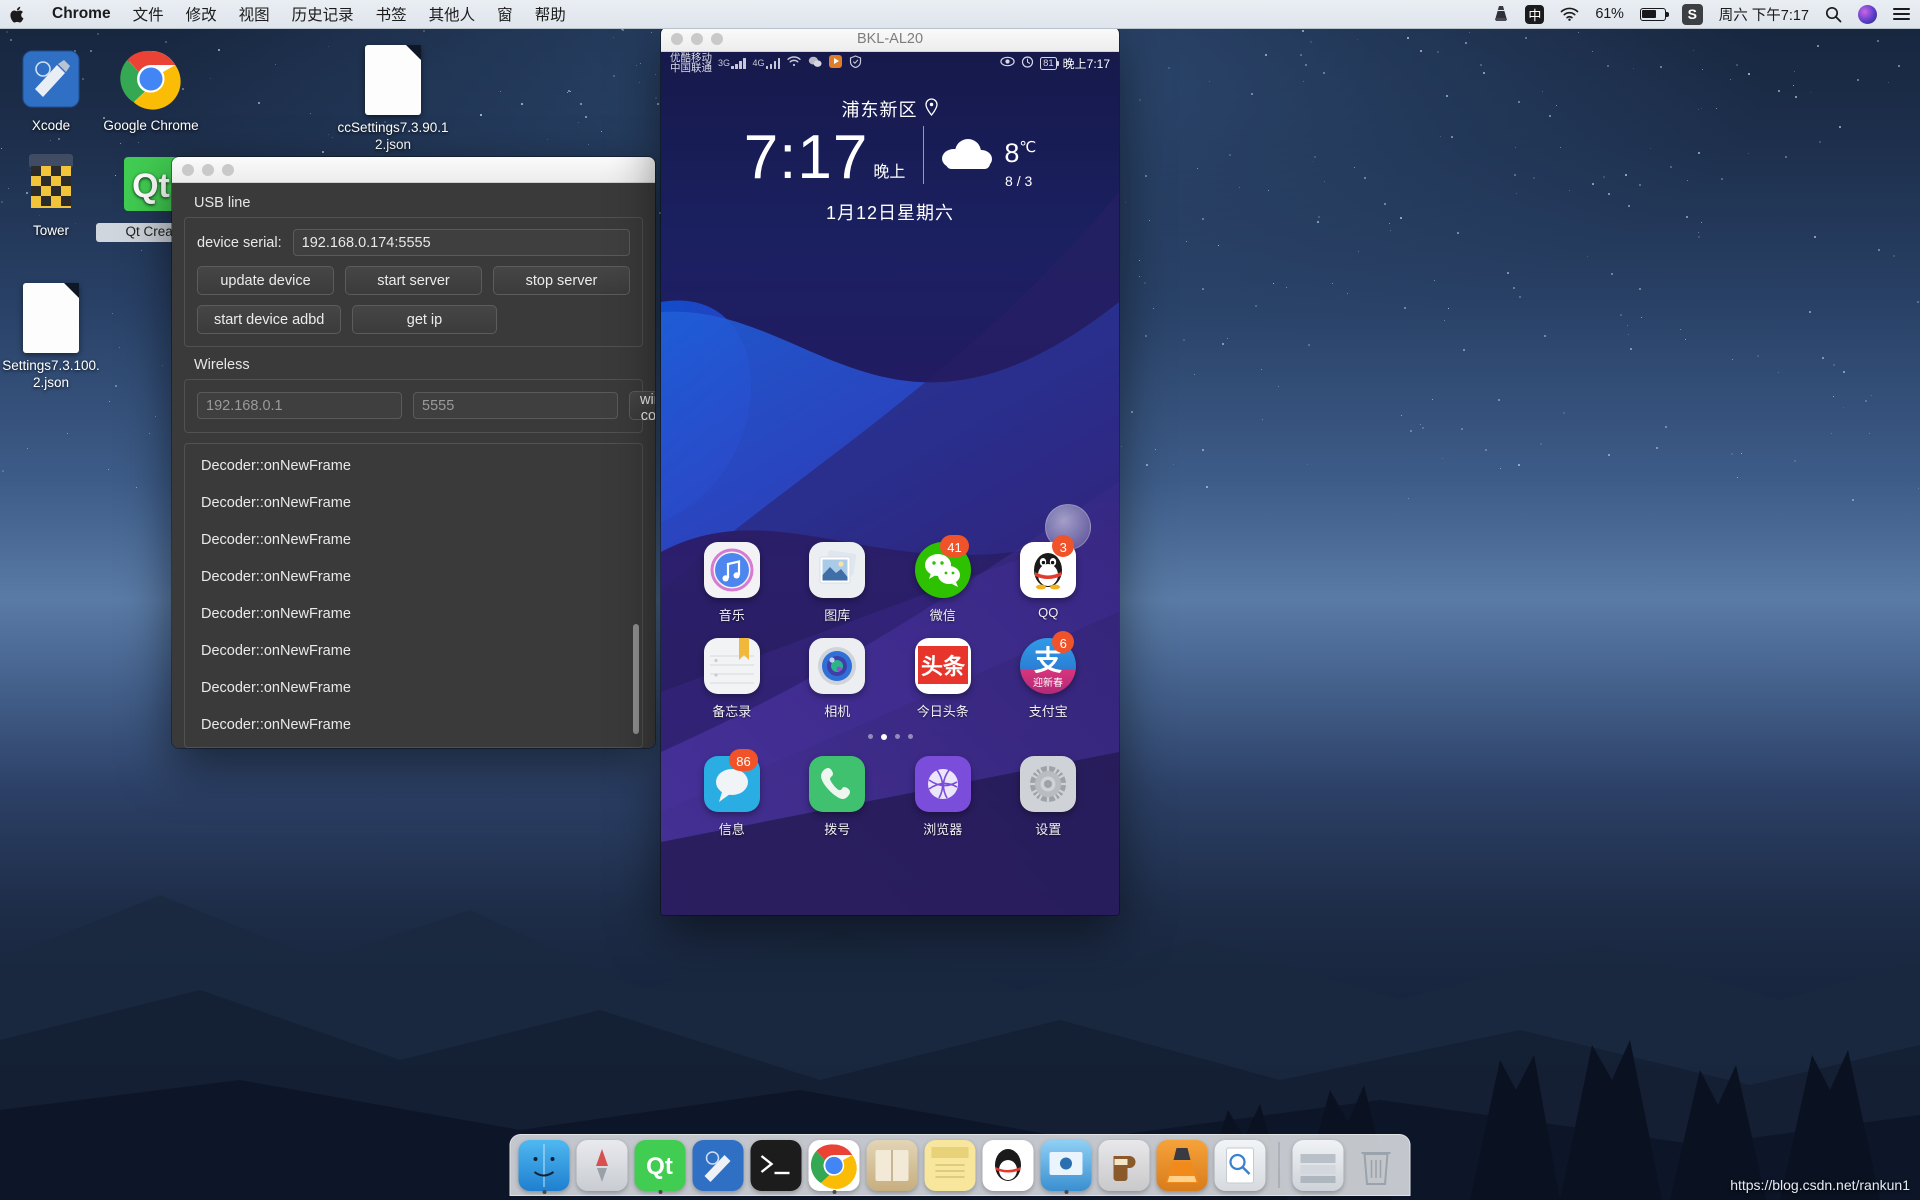 Image resolution: width=1920 pixels, height=1200 pixels. What do you see at coordinates (269, 319) in the screenshot?
I see `start-device-adbd-button: start device adbd` at bounding box center [269, 319].